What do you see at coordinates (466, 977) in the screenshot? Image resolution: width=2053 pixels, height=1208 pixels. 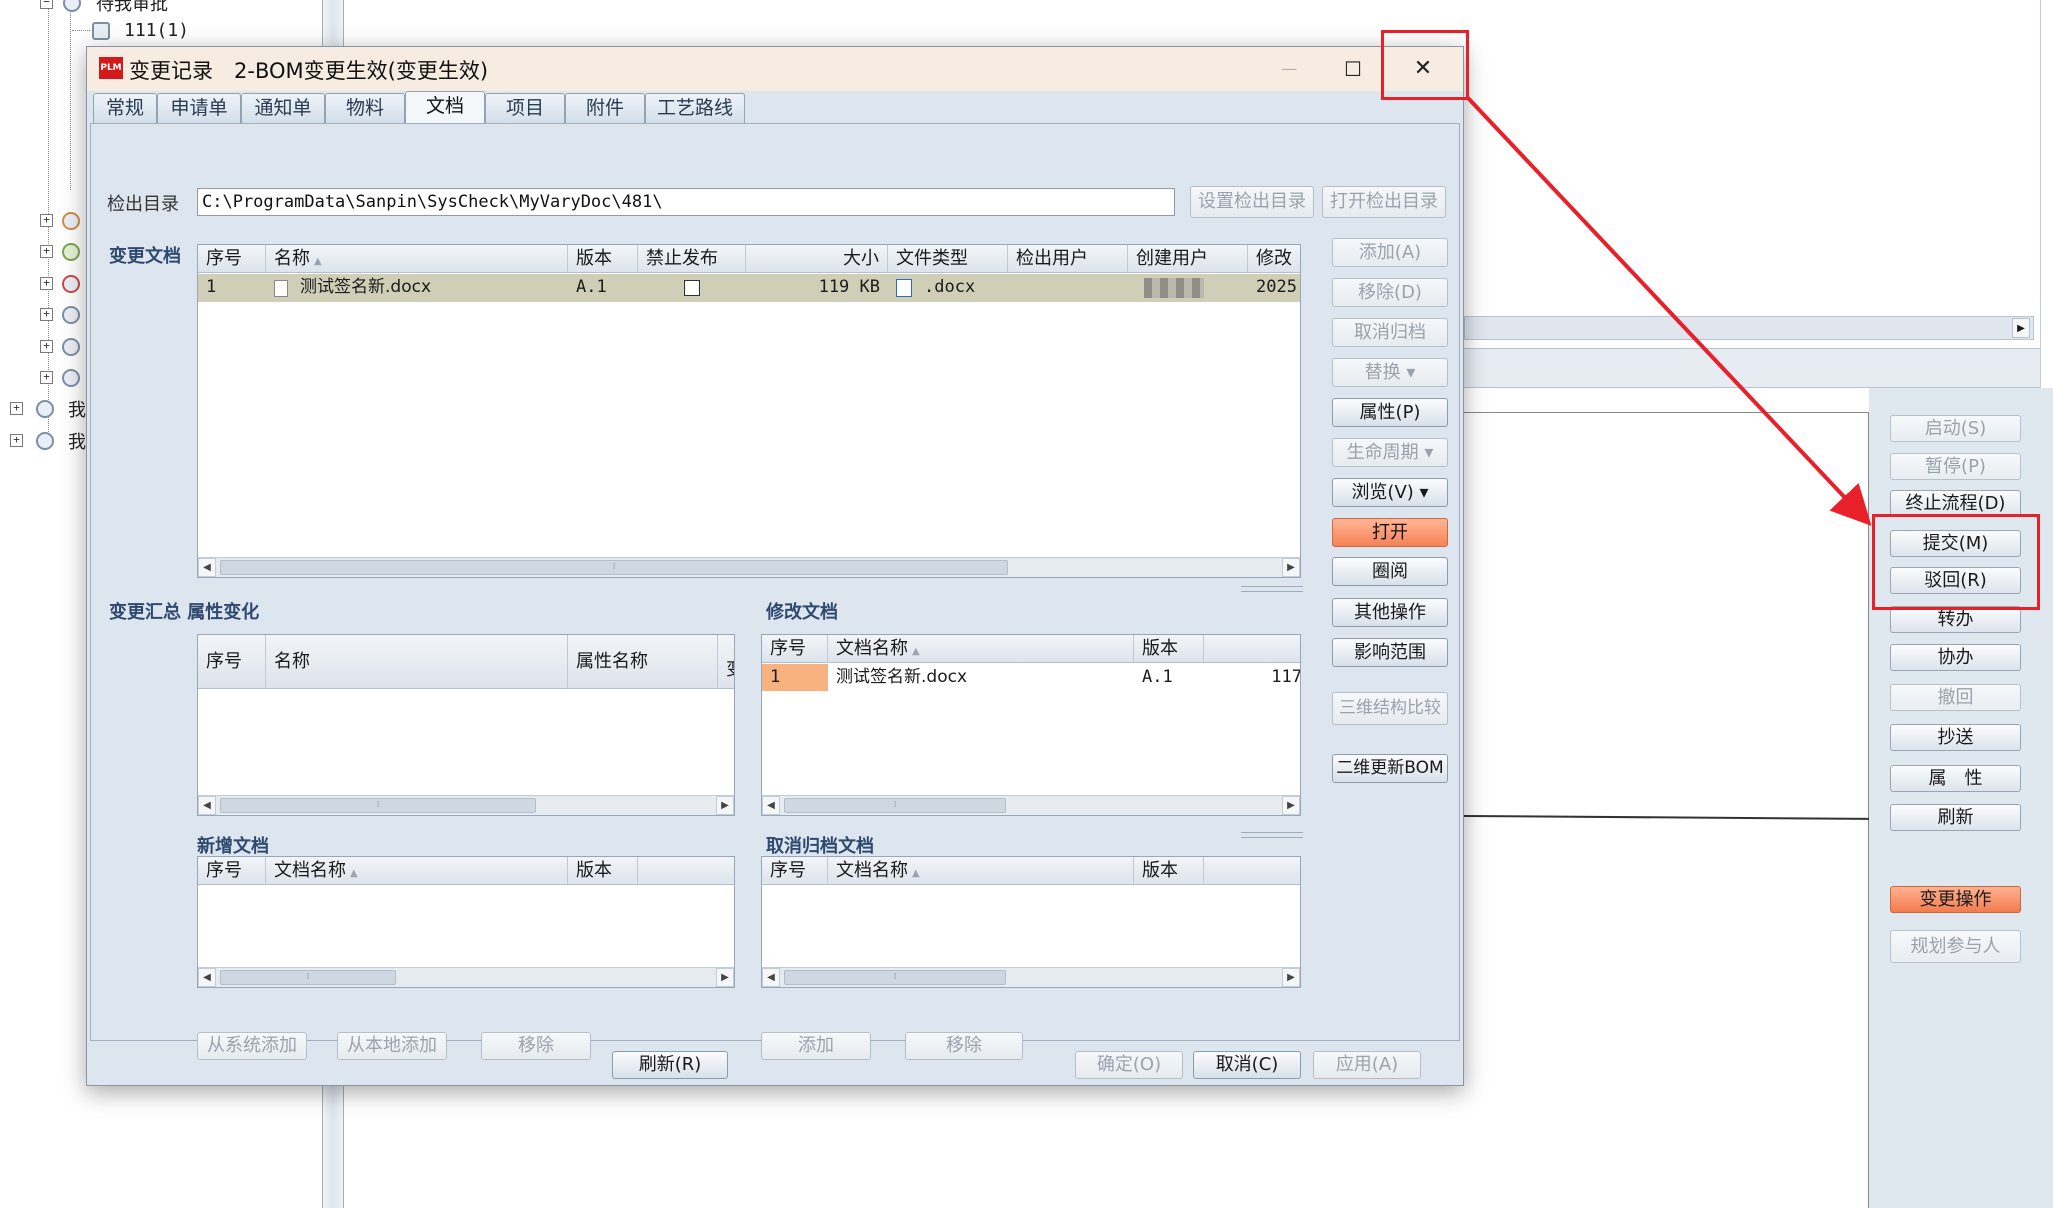 I see `new-docs-hscroll: ◀ ⁞ ▶` at bounding box center [466, 977].